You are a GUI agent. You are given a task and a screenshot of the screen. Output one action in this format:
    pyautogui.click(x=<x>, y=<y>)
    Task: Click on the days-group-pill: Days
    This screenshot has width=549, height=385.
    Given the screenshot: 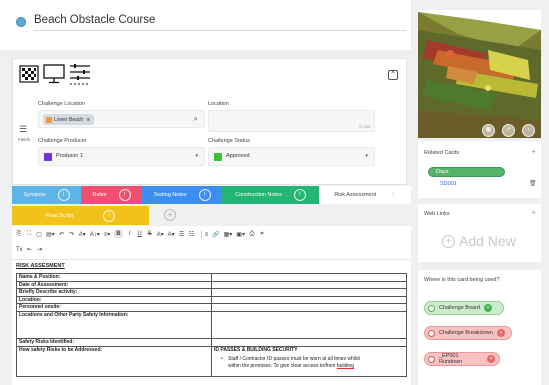 What is the action you would take?
    pyautogui.click(x=466, y=172)
    